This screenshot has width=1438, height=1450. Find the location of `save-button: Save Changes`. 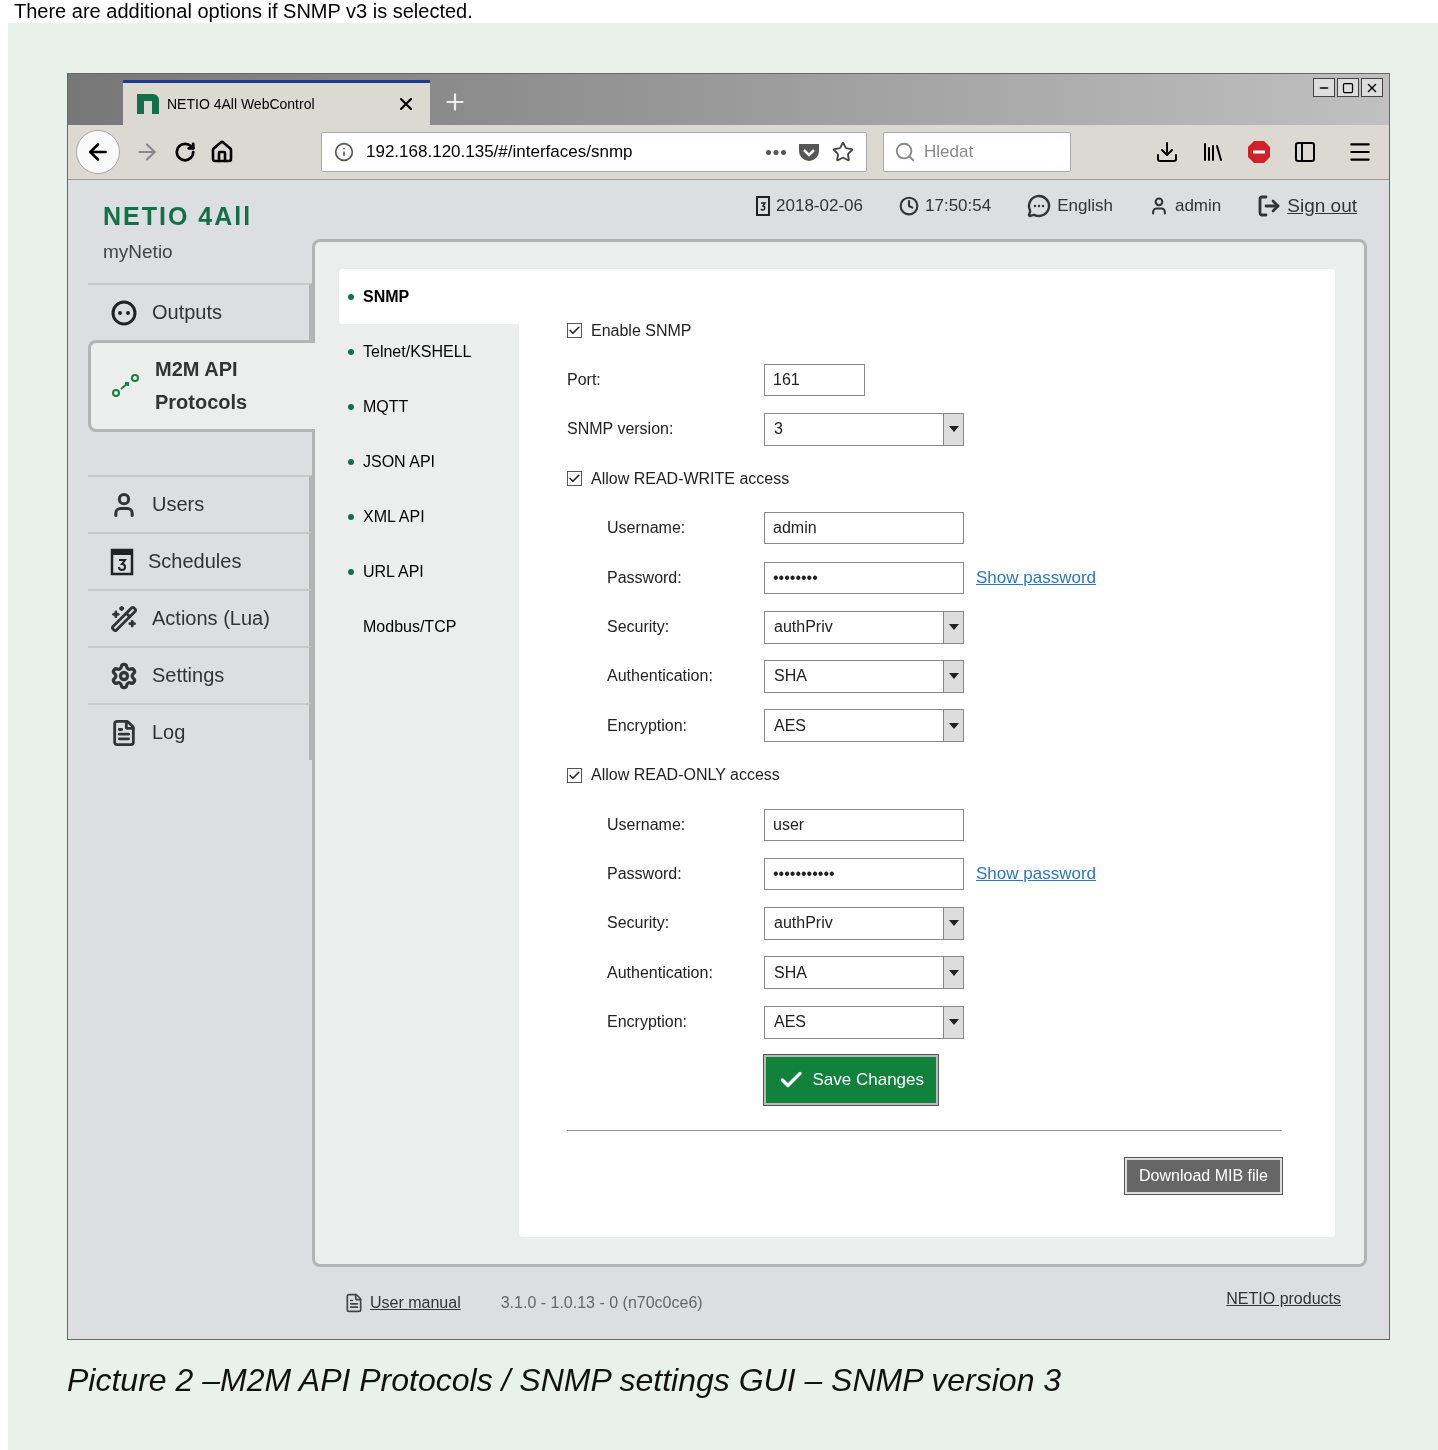

save-button: Save Changes is located at coordinates (851, 1079).